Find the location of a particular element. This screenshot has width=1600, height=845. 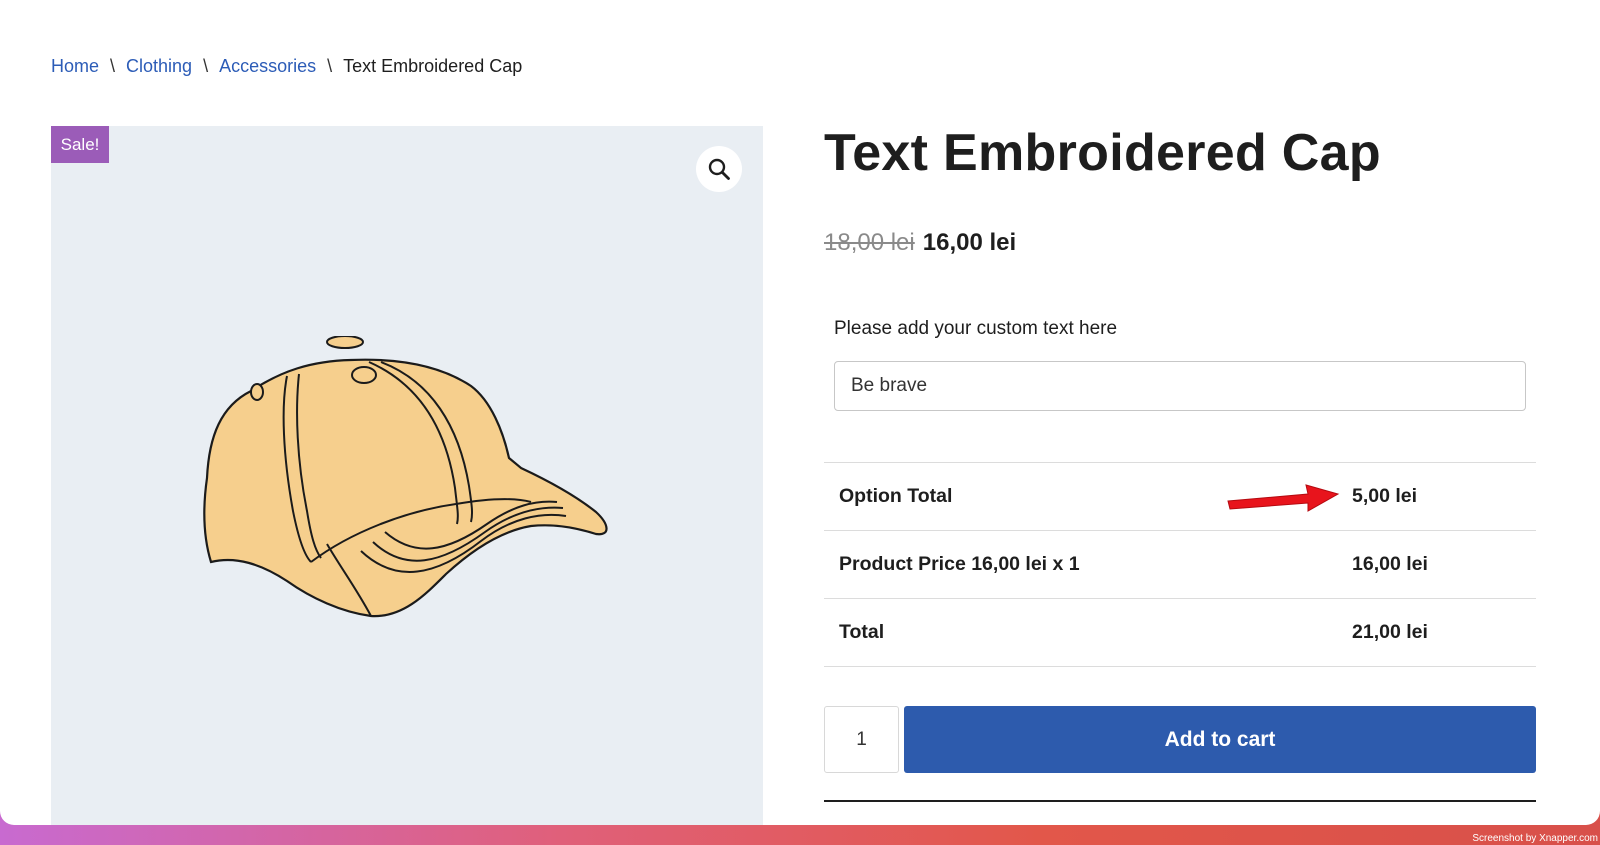

custom-text-label: Please add your custom text here is located at coordinates (976, 328).